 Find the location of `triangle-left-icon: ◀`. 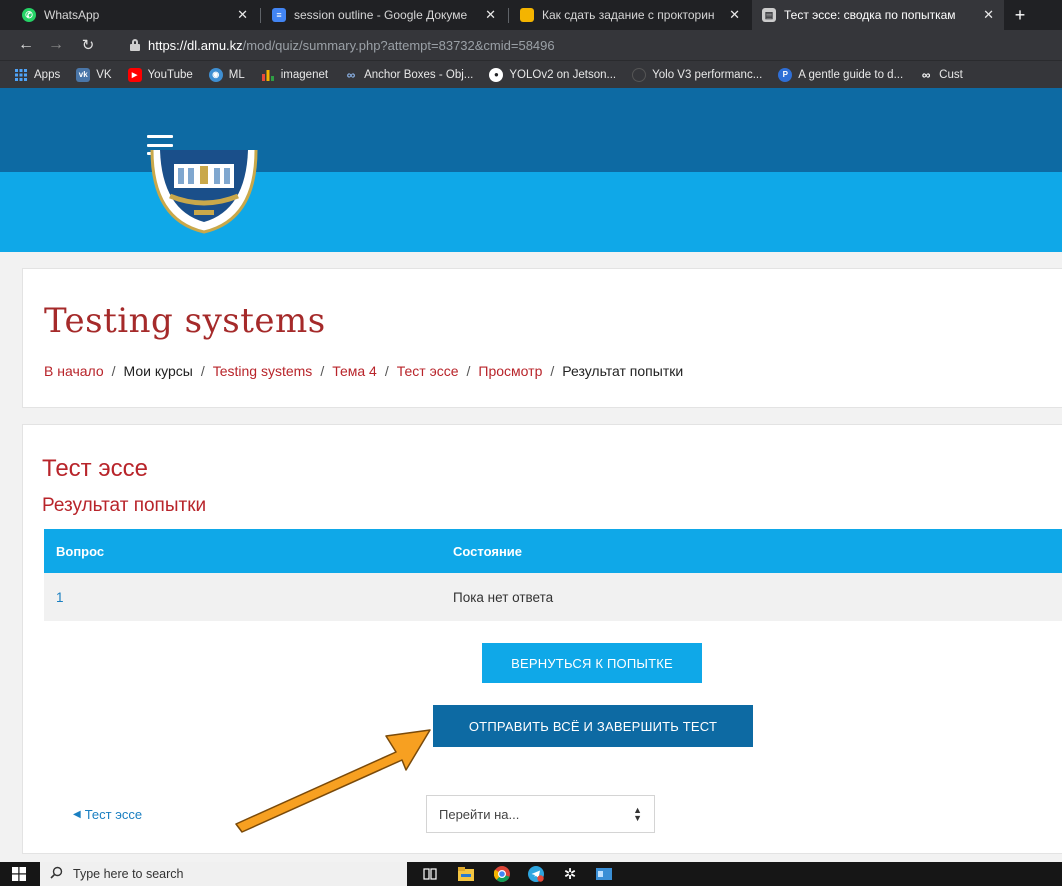

triangle-left-icon: ◀ is located at coordinates (77, 814).